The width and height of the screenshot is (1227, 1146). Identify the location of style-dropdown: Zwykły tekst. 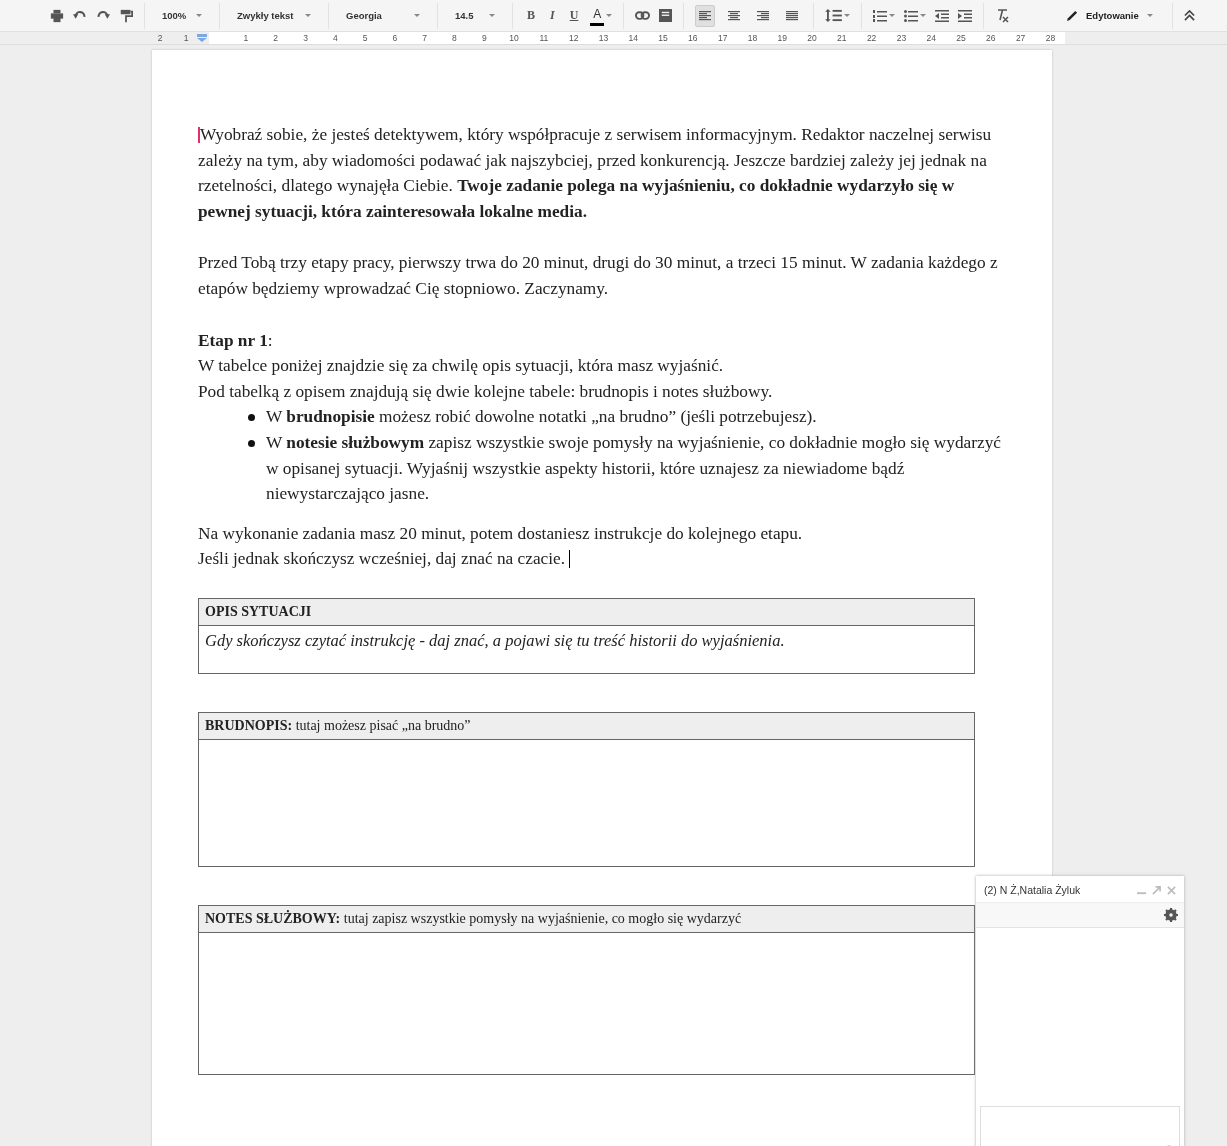
(274, 15).